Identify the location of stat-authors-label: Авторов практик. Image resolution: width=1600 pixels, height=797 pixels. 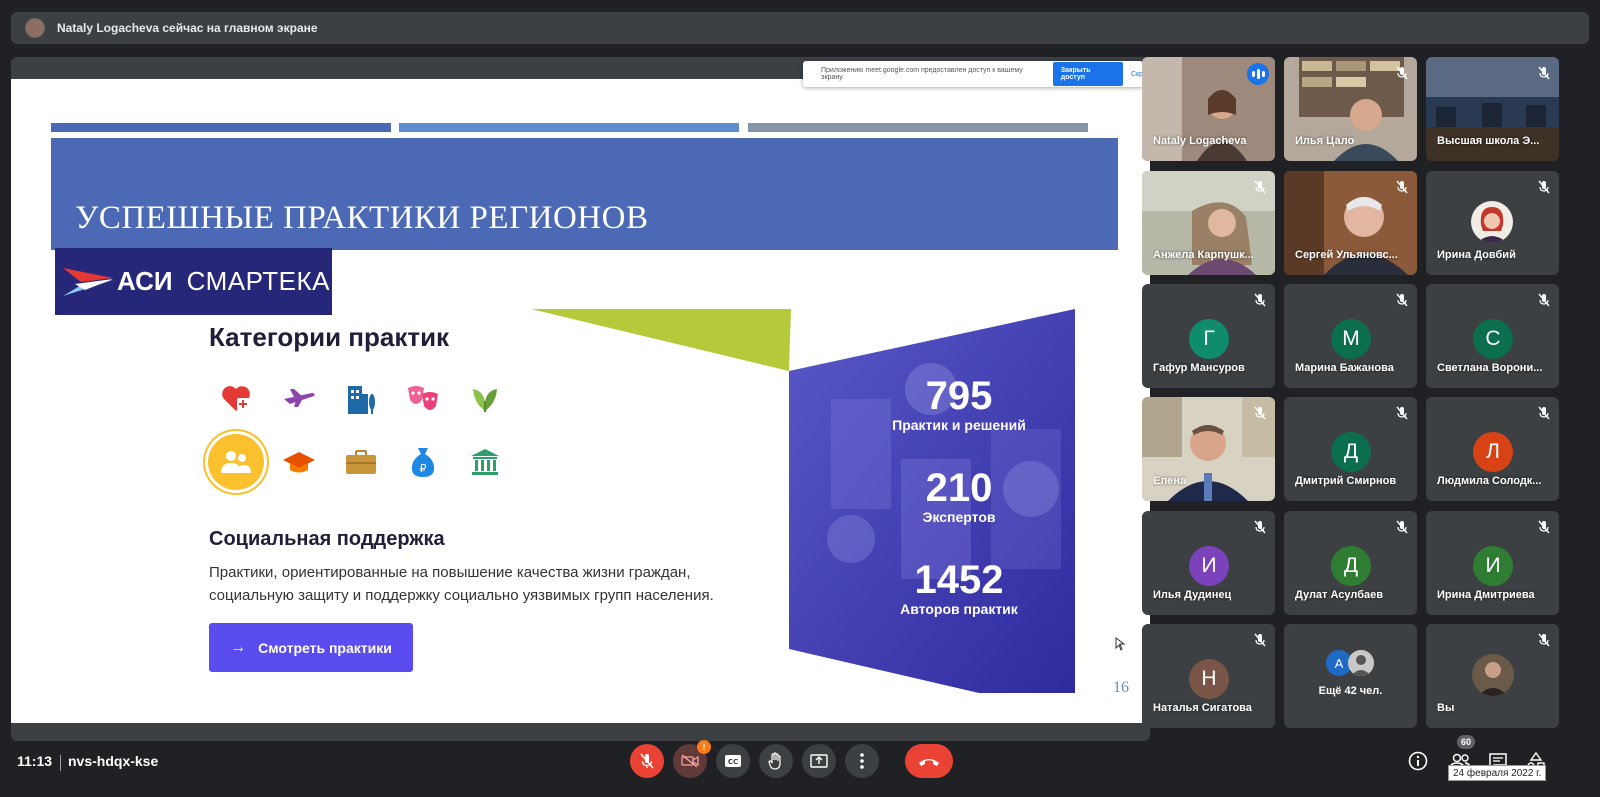
(959, 609).